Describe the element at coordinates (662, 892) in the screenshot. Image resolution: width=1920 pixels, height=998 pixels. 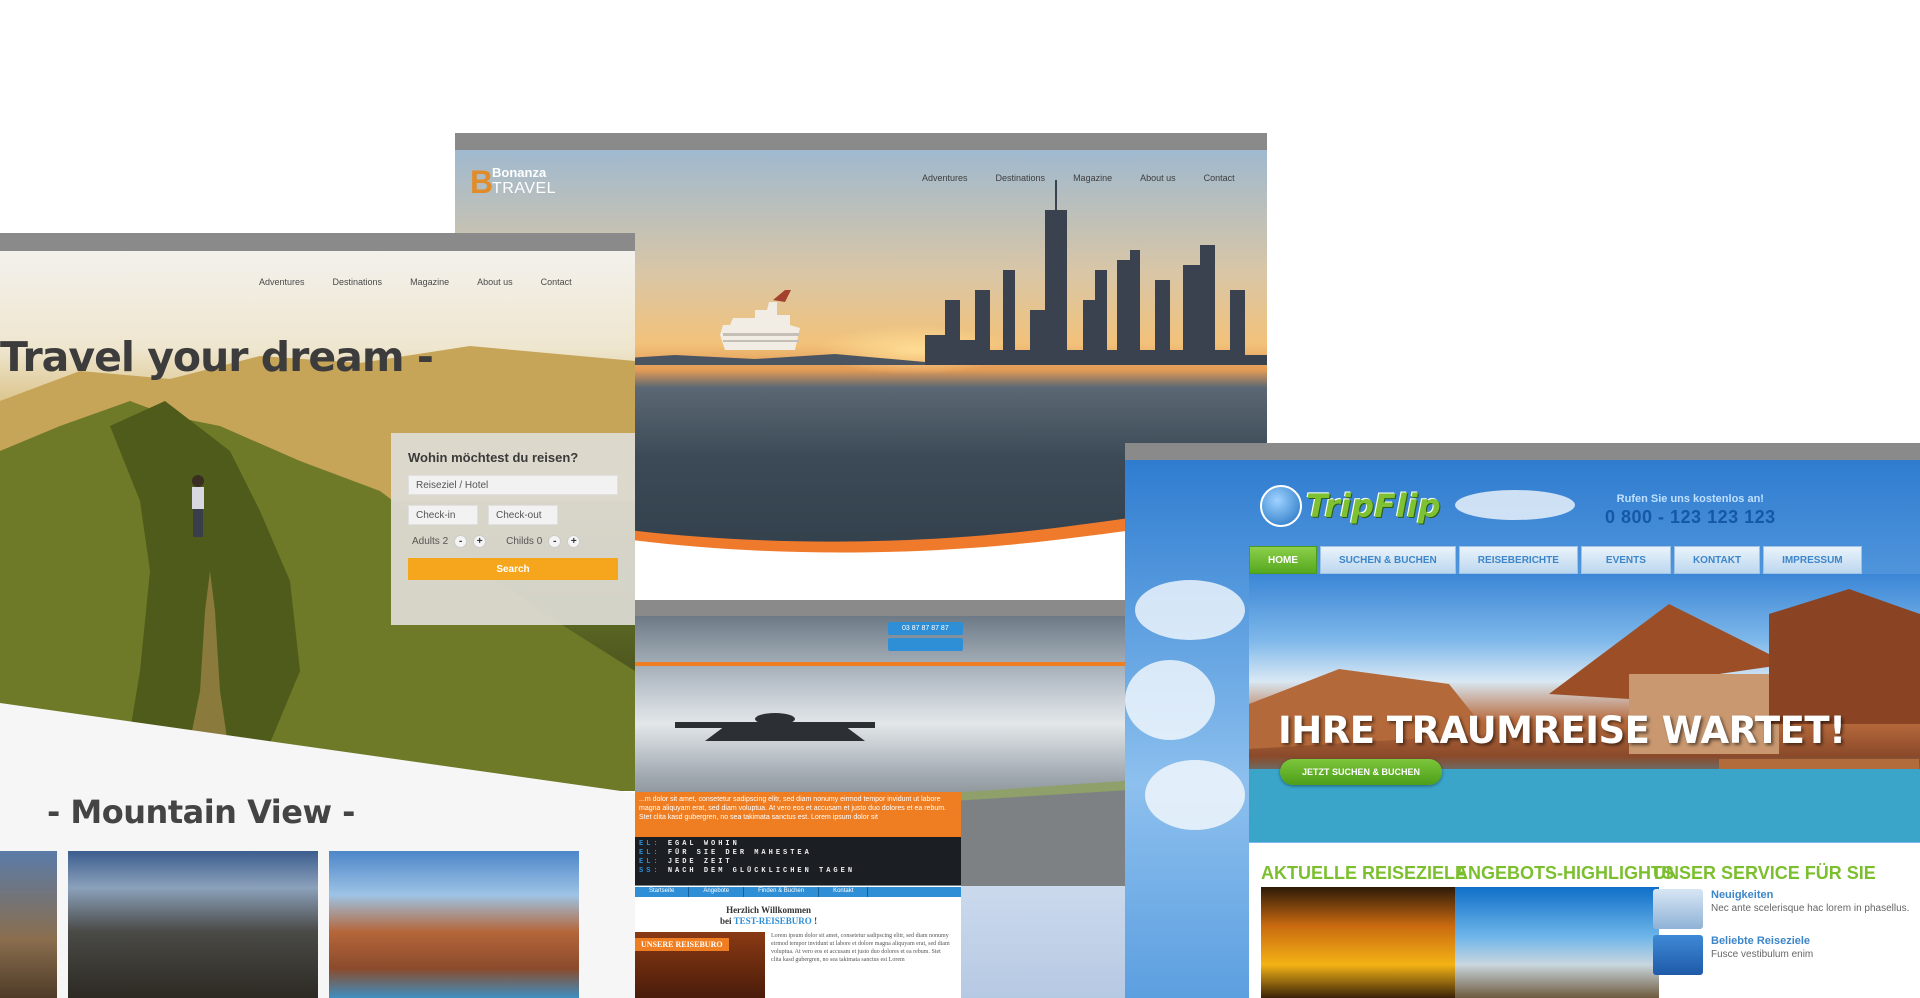
I see `nav-startseite: Startseite` at that location.